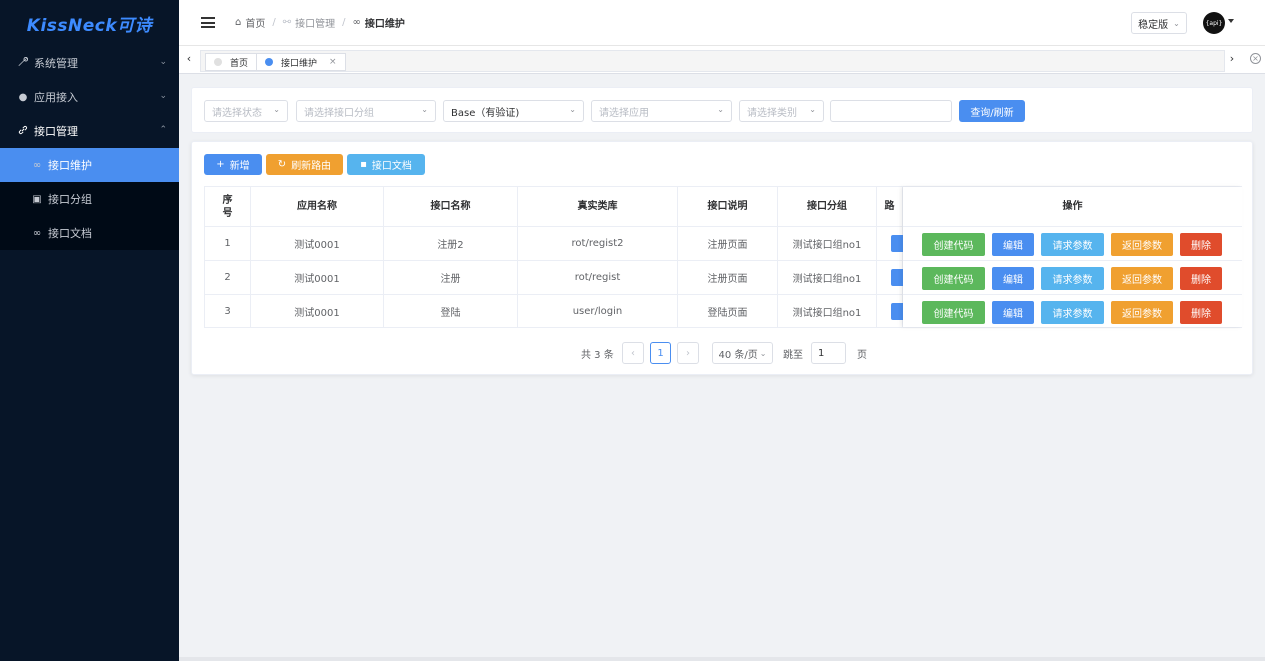 Image resolution: width=1265 pixels, height=661 pixels. I want to click on table-header-api-group: 接口分组, so click(827, 207).